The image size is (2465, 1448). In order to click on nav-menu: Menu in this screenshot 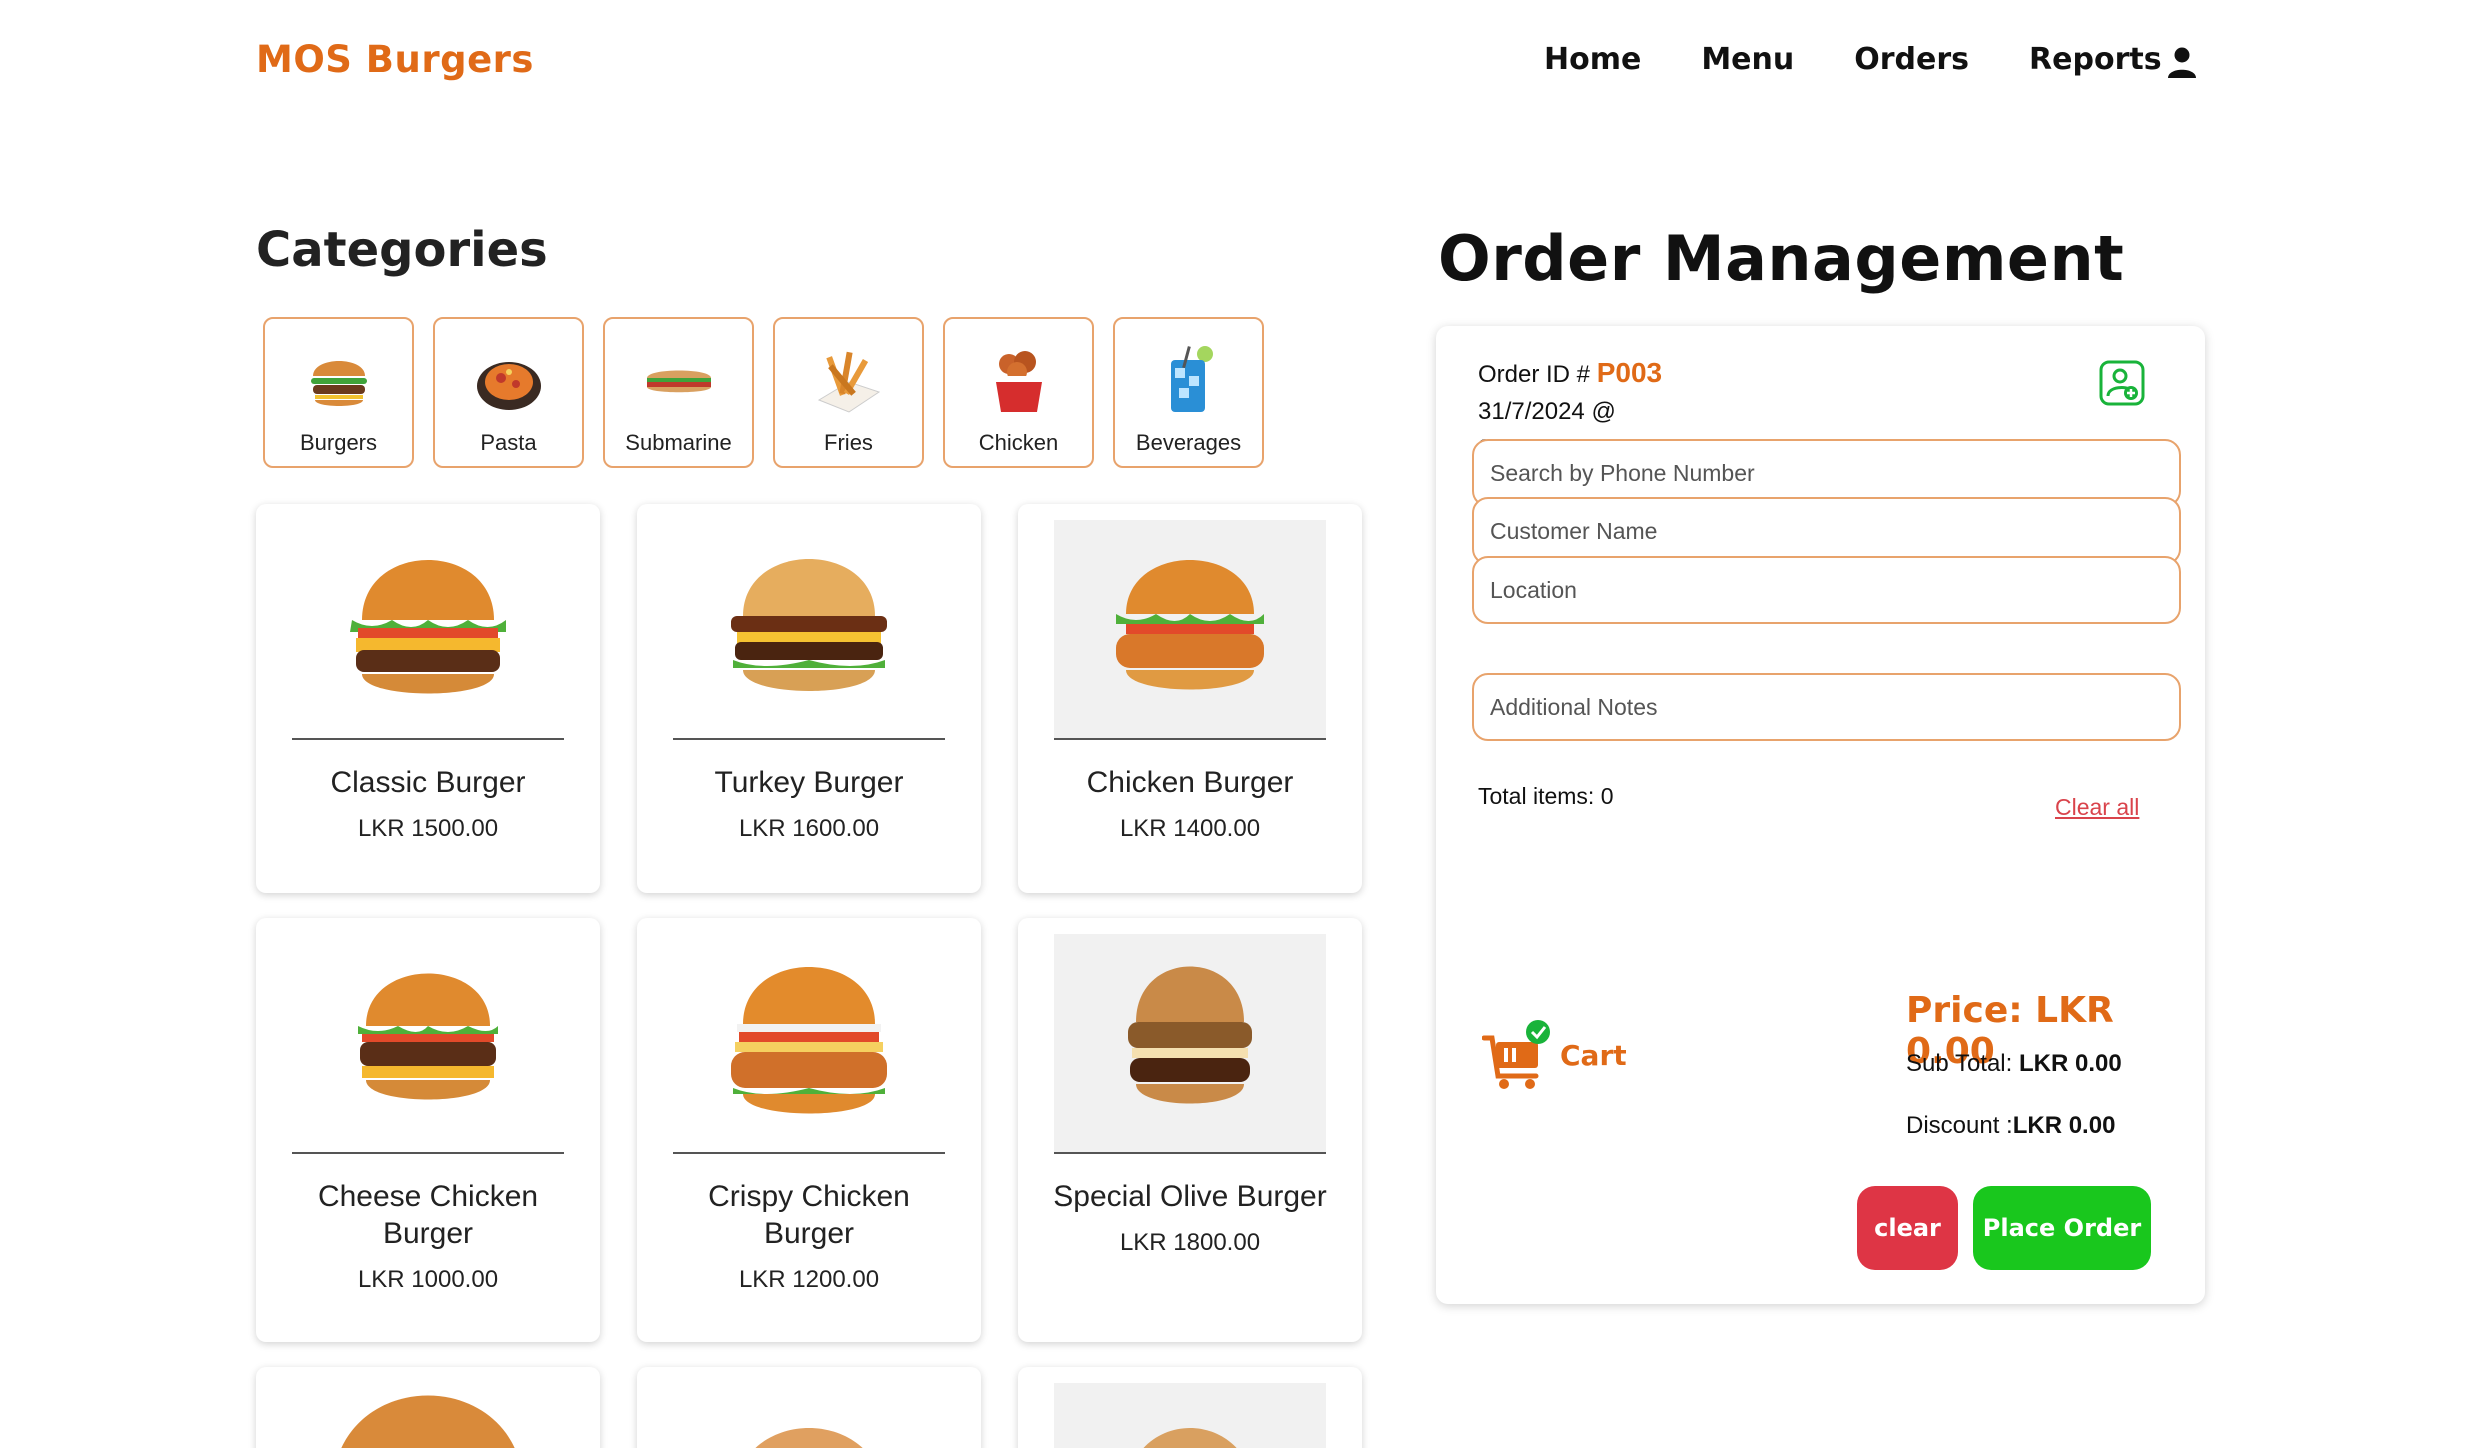, I will do `click(1747, 59)`.